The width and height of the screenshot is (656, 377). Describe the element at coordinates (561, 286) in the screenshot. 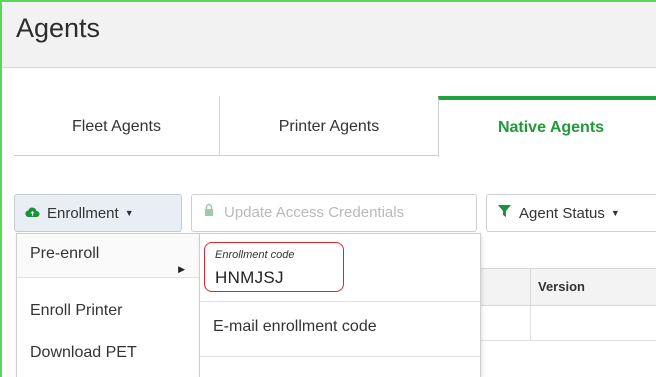

I see `column-header-version: Version` at that location.